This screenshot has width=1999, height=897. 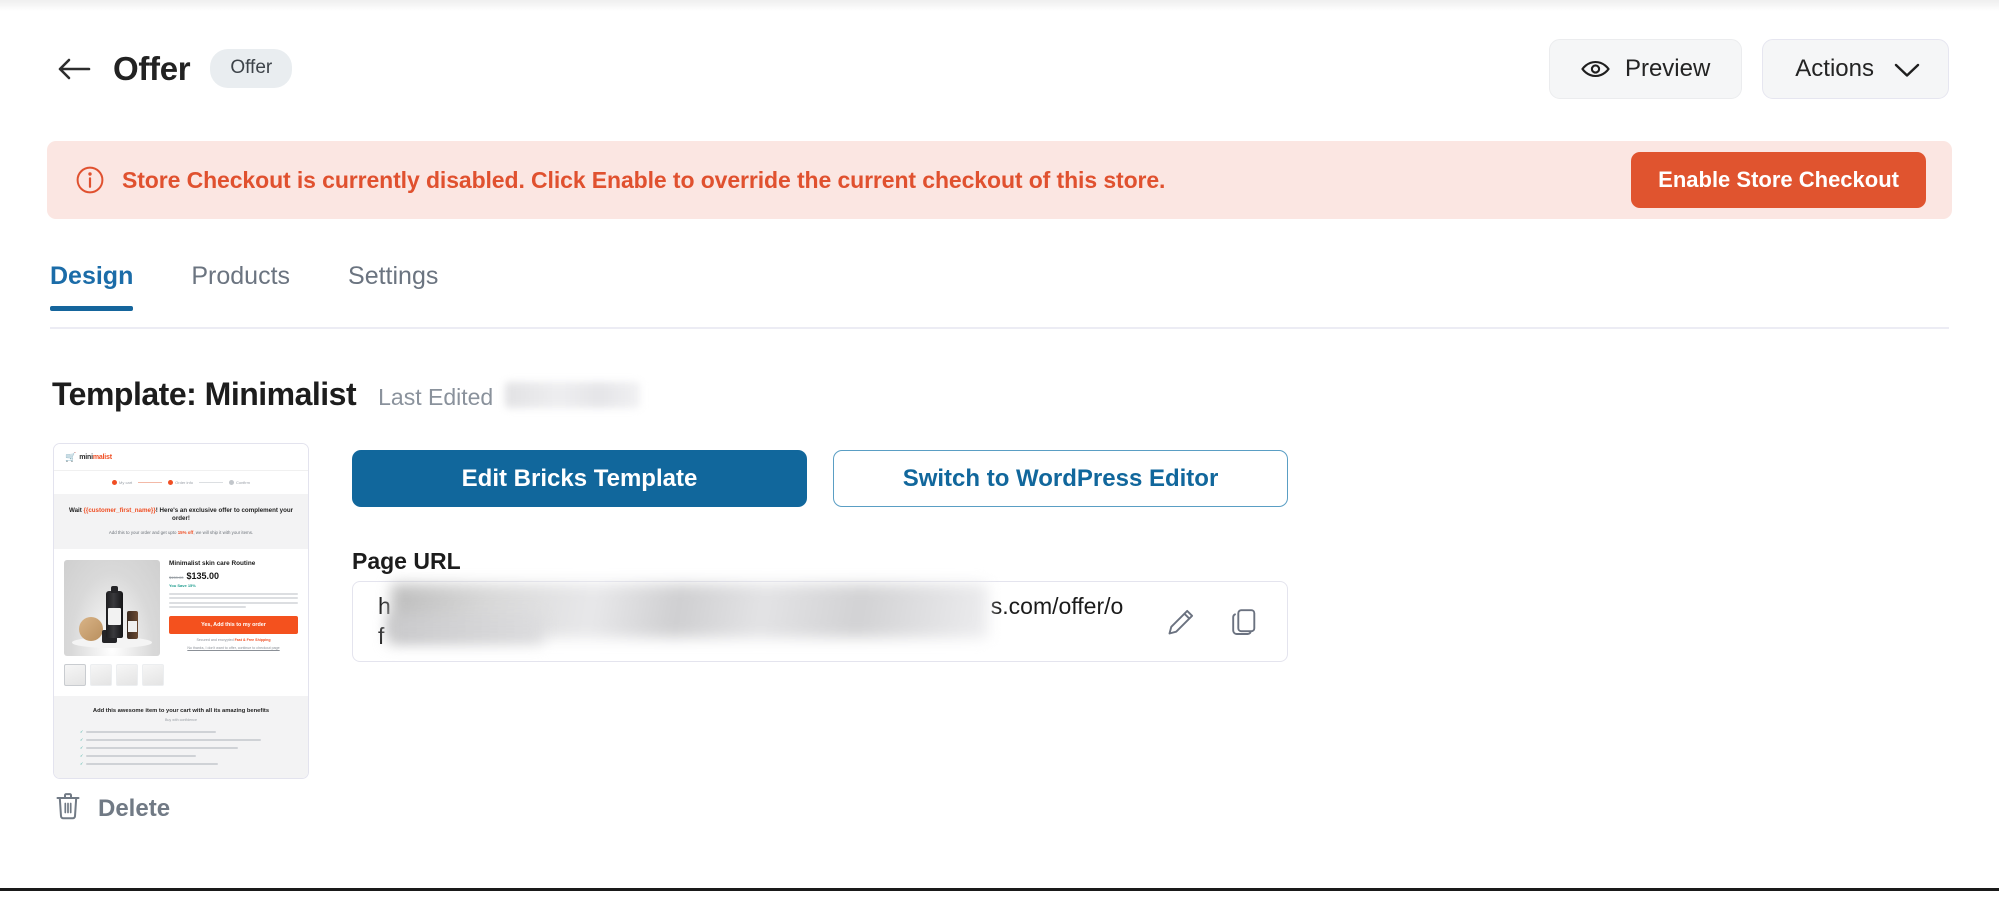 What do you see at coordinates (132, 624) in the screenshot?
I see `product-dropper` at bounding box center [132, 624].